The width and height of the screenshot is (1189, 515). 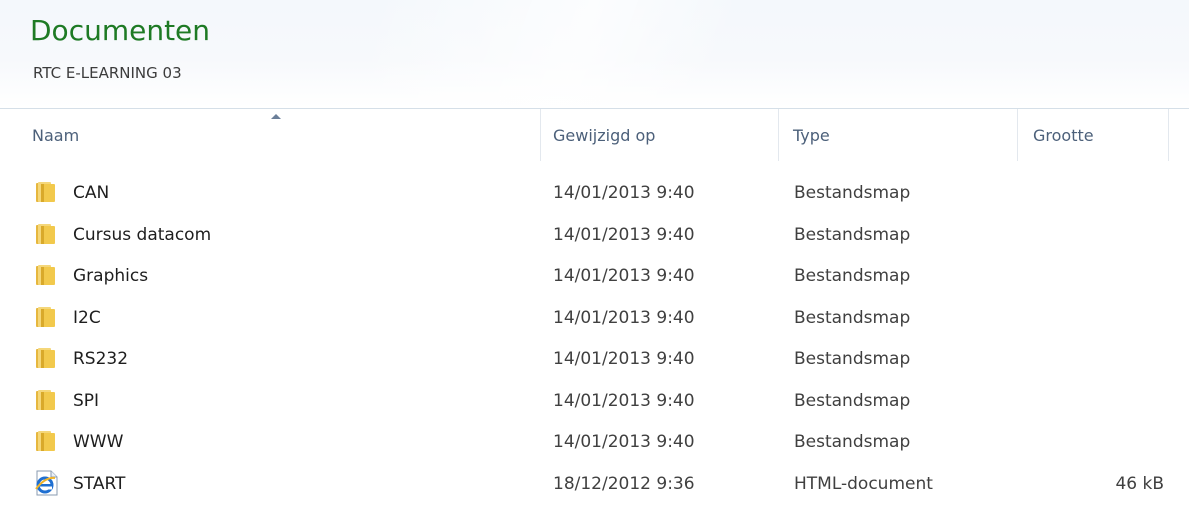 What do you see at coordinates (276, 116) in the screenshot?
I see `sort-ascending-icon` at bounding box center [276, 116].